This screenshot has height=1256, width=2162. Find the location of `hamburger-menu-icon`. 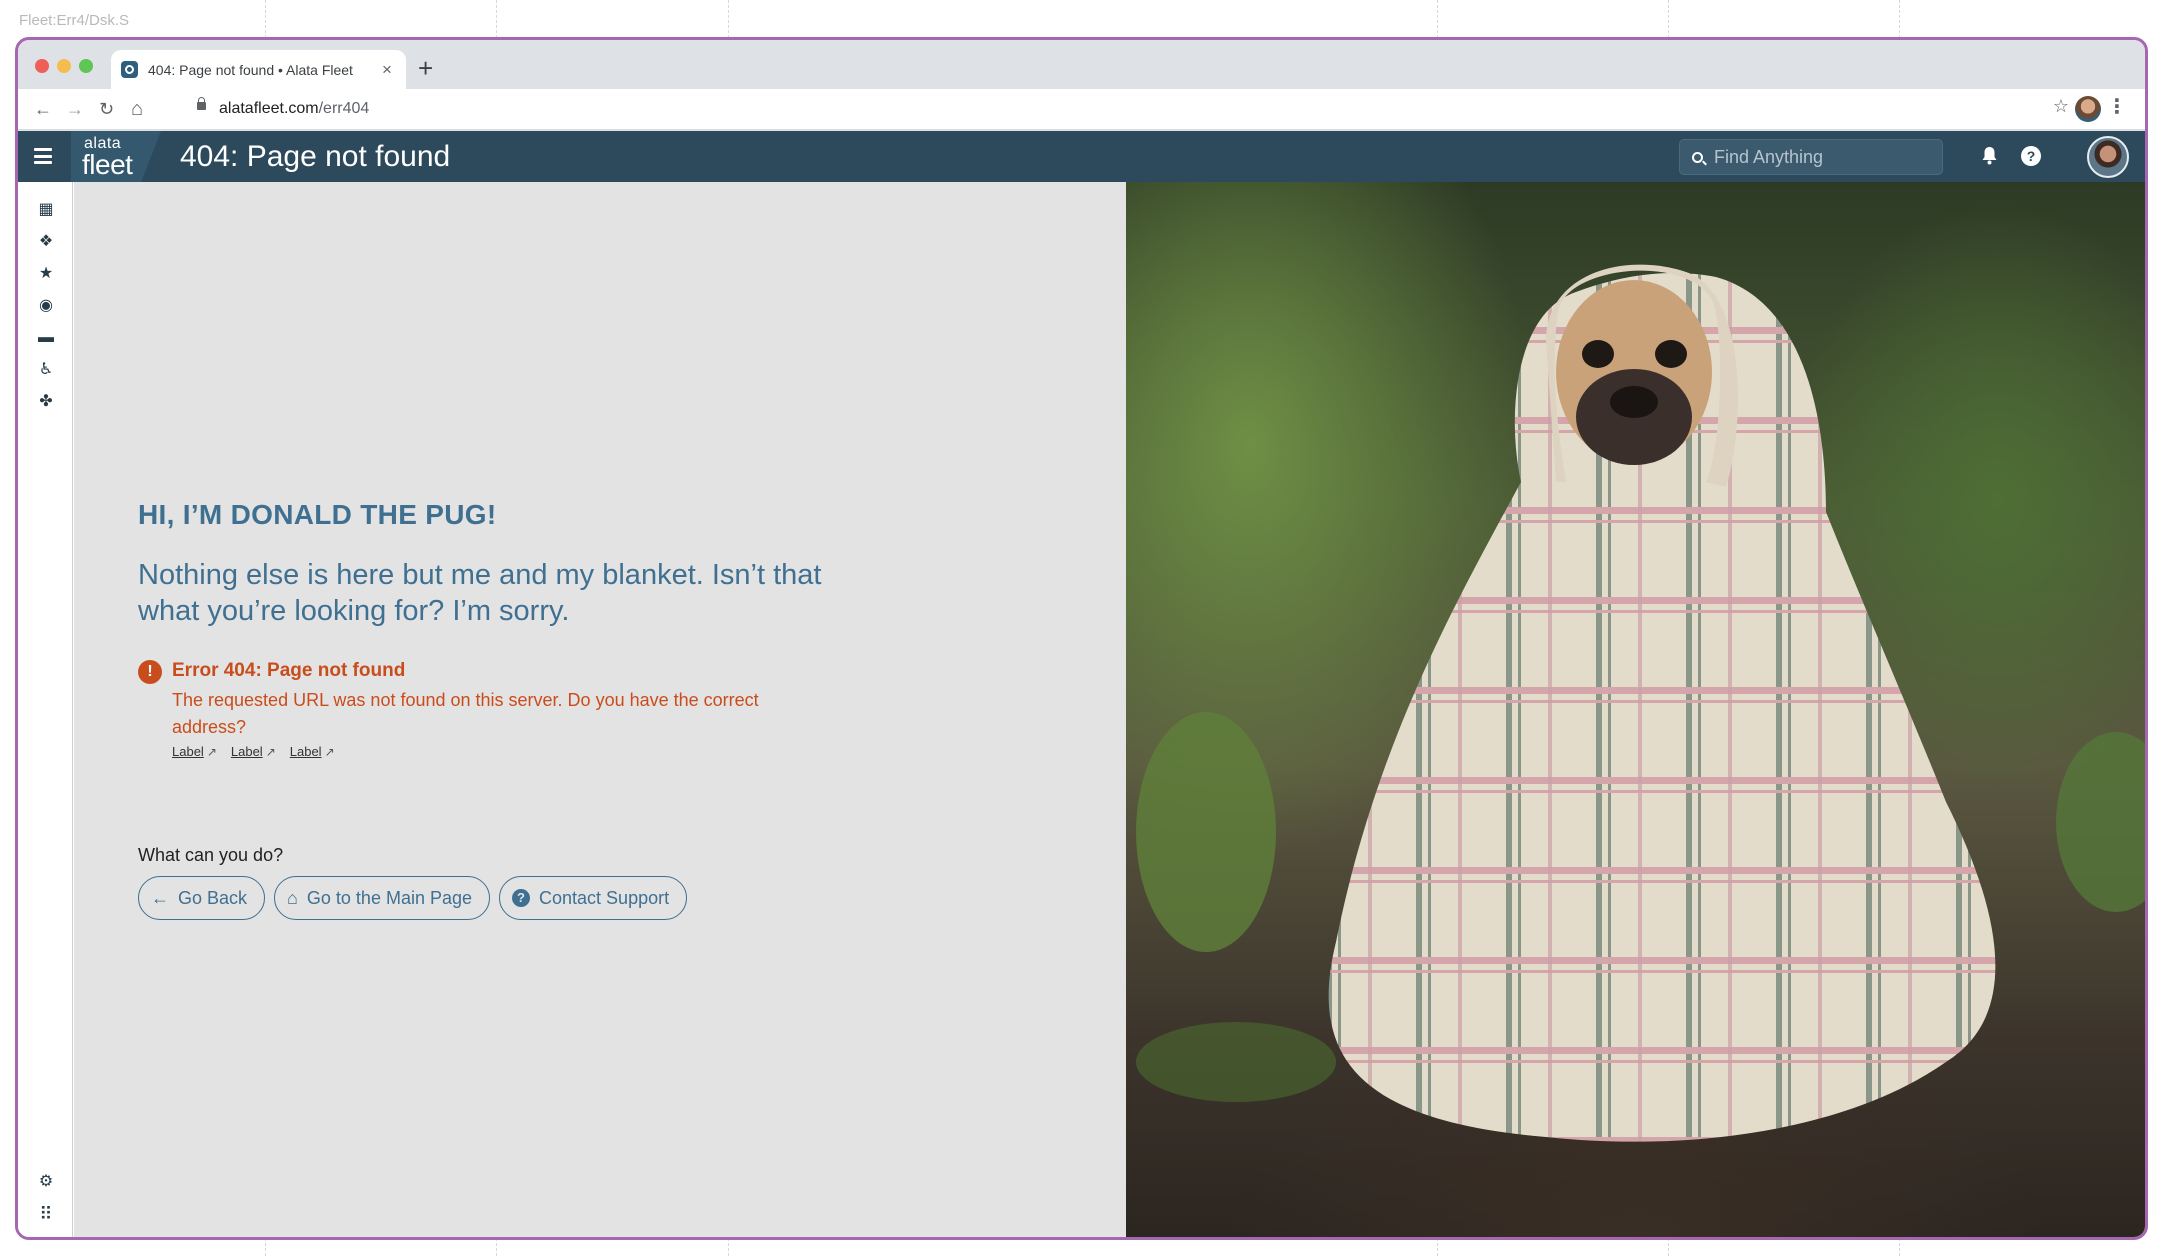

hamburger-menu-icon is located at coordinates (43, 156).